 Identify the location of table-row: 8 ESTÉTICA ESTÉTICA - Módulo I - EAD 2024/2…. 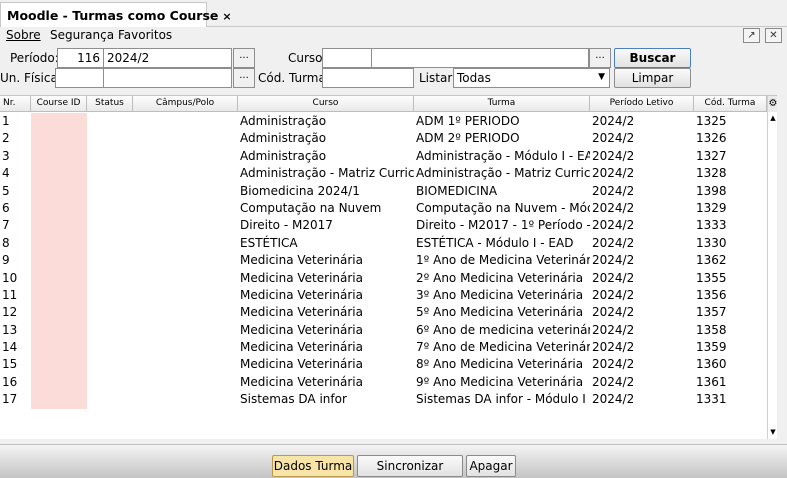
(383, 243).